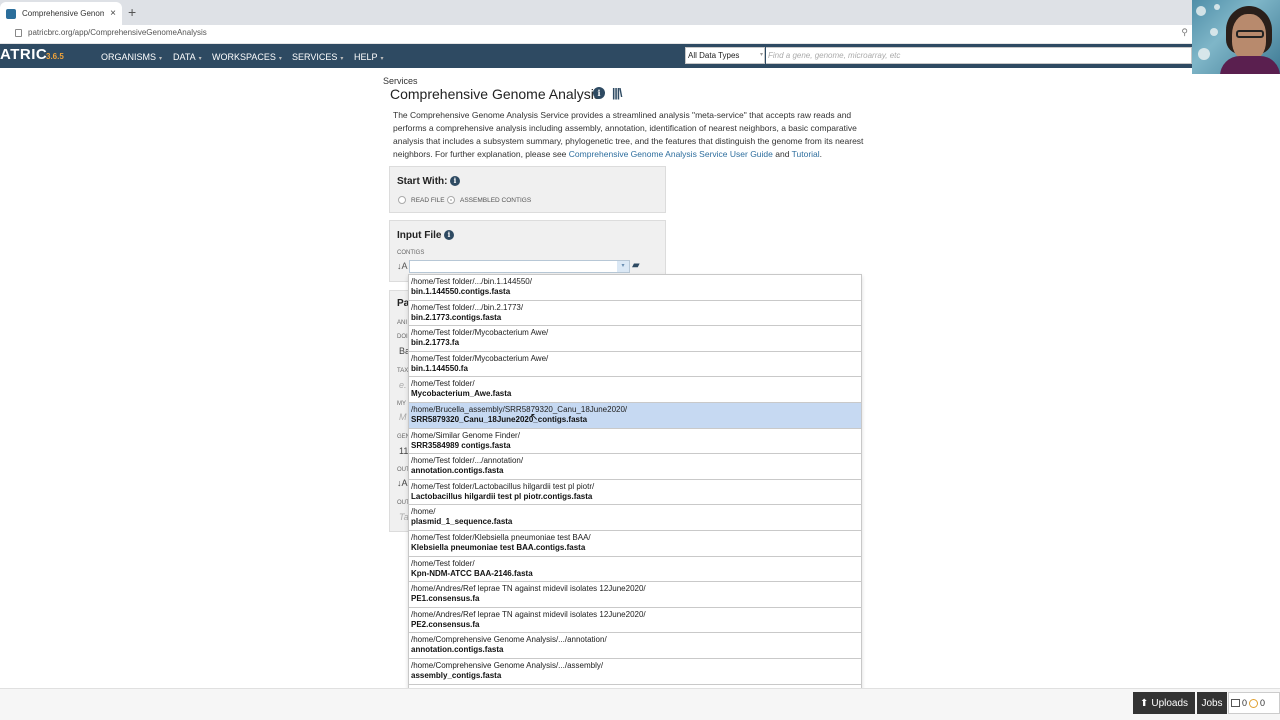 The height and width of the screenshot is (720, 1280). What do you see at coordinates (403, 385) in the screenshot?
I see `field-value-fragment: e.` at bounding box center [403, 385].